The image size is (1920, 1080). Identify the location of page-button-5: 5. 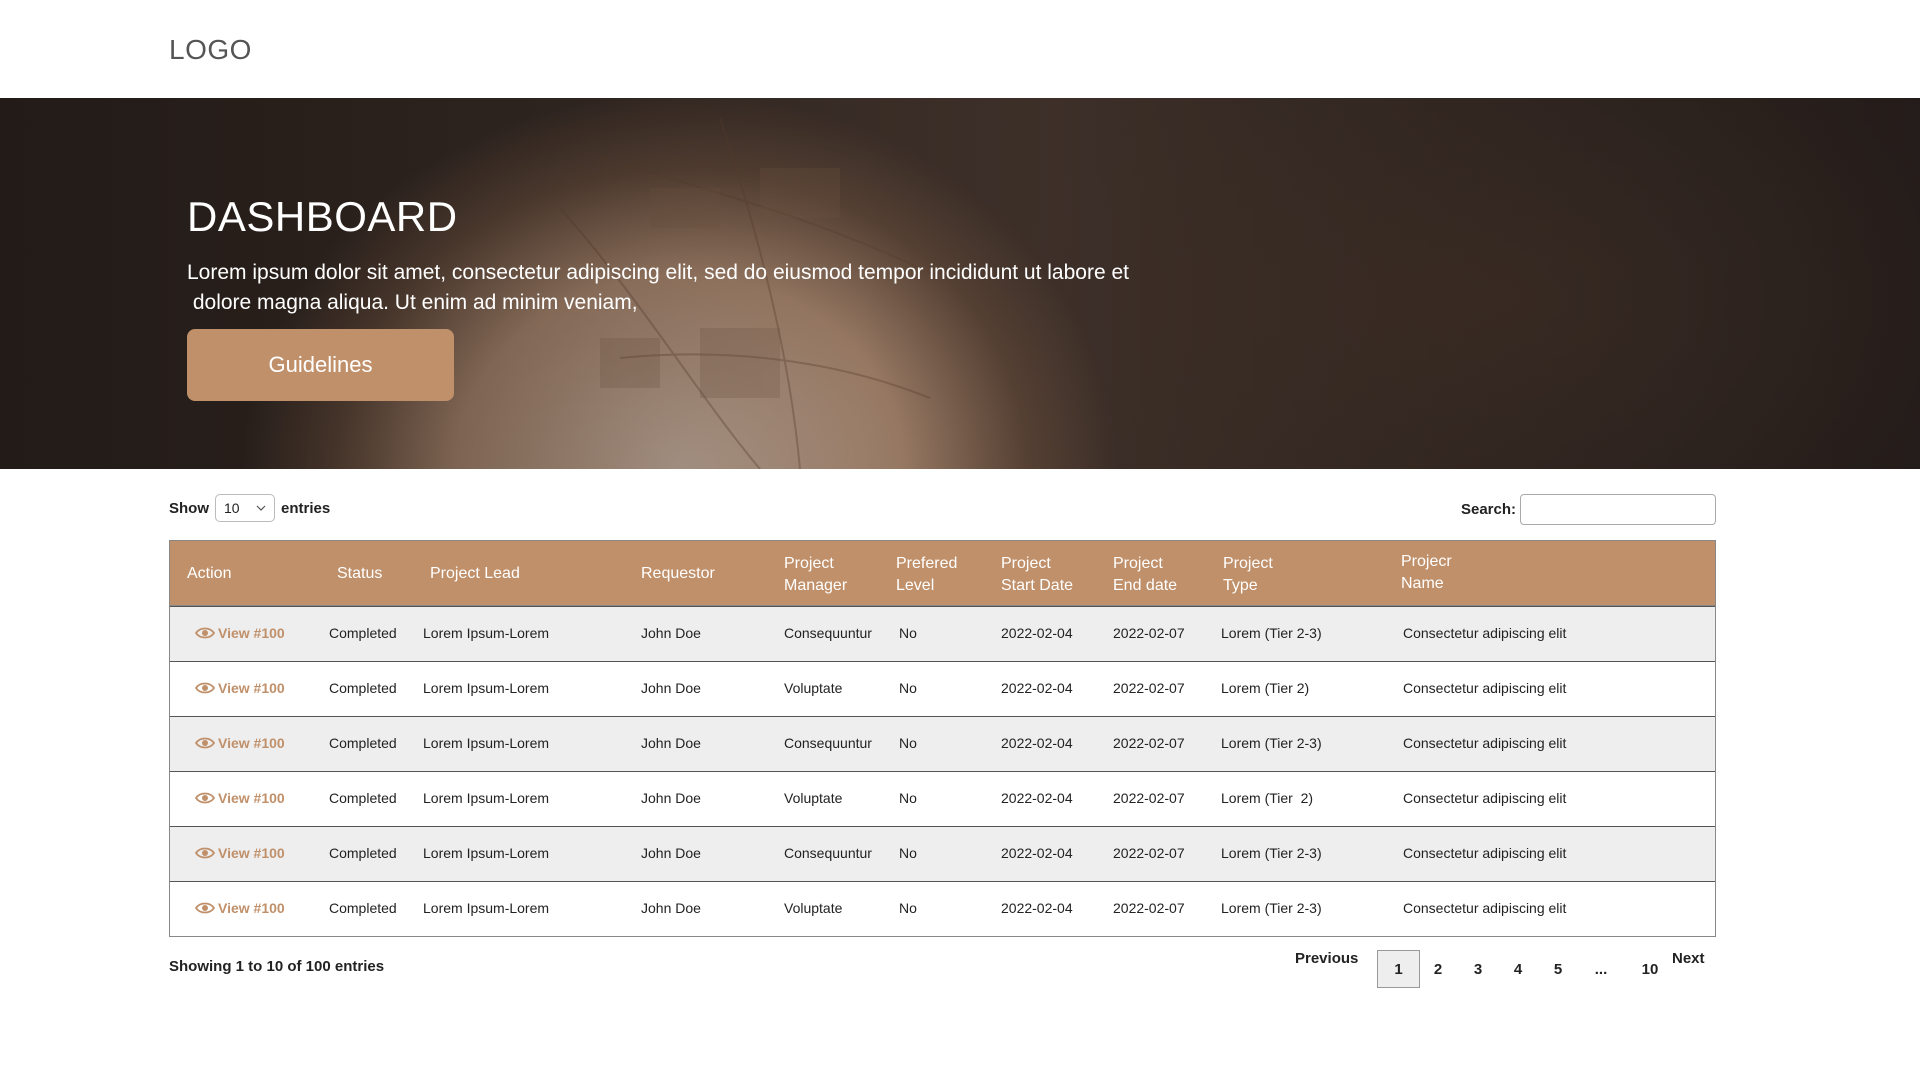
(1558, 969).